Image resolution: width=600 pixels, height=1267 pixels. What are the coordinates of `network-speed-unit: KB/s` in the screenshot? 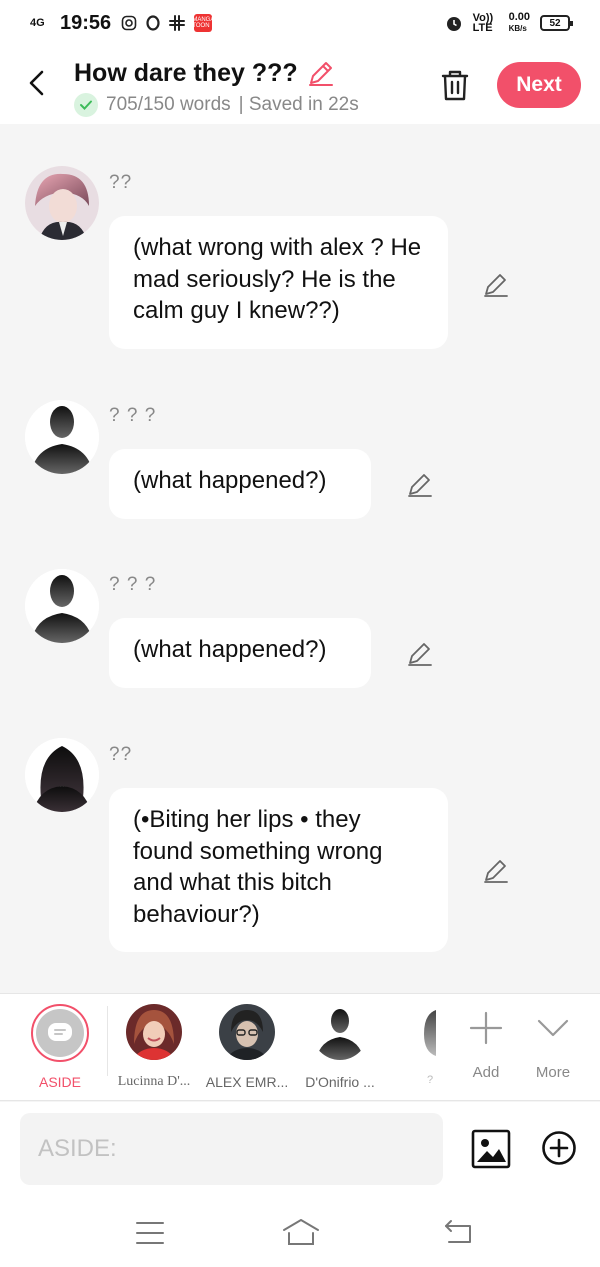 It's located at (517, 28).